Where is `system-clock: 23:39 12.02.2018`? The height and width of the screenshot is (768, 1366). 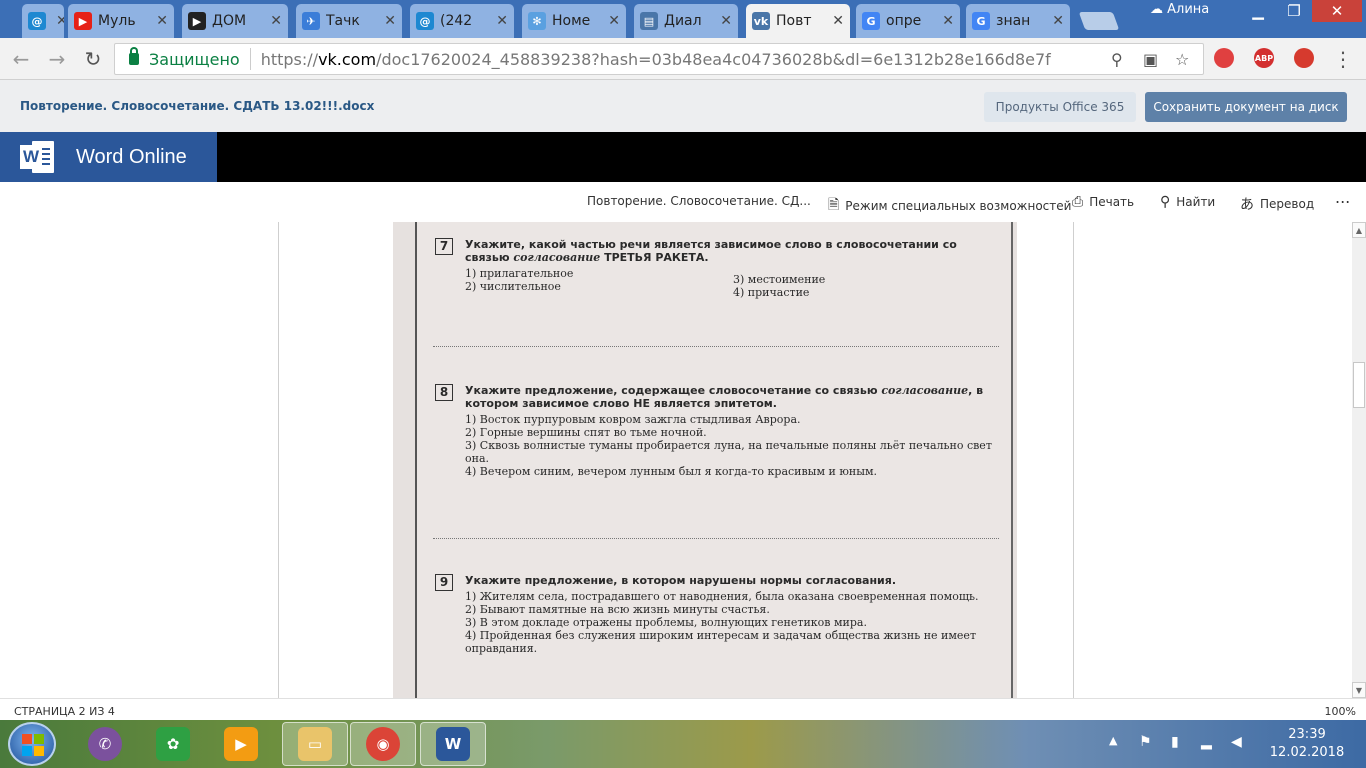
system-clock: 23:39 12.02.2018 is located at coordinates (1307, 744).